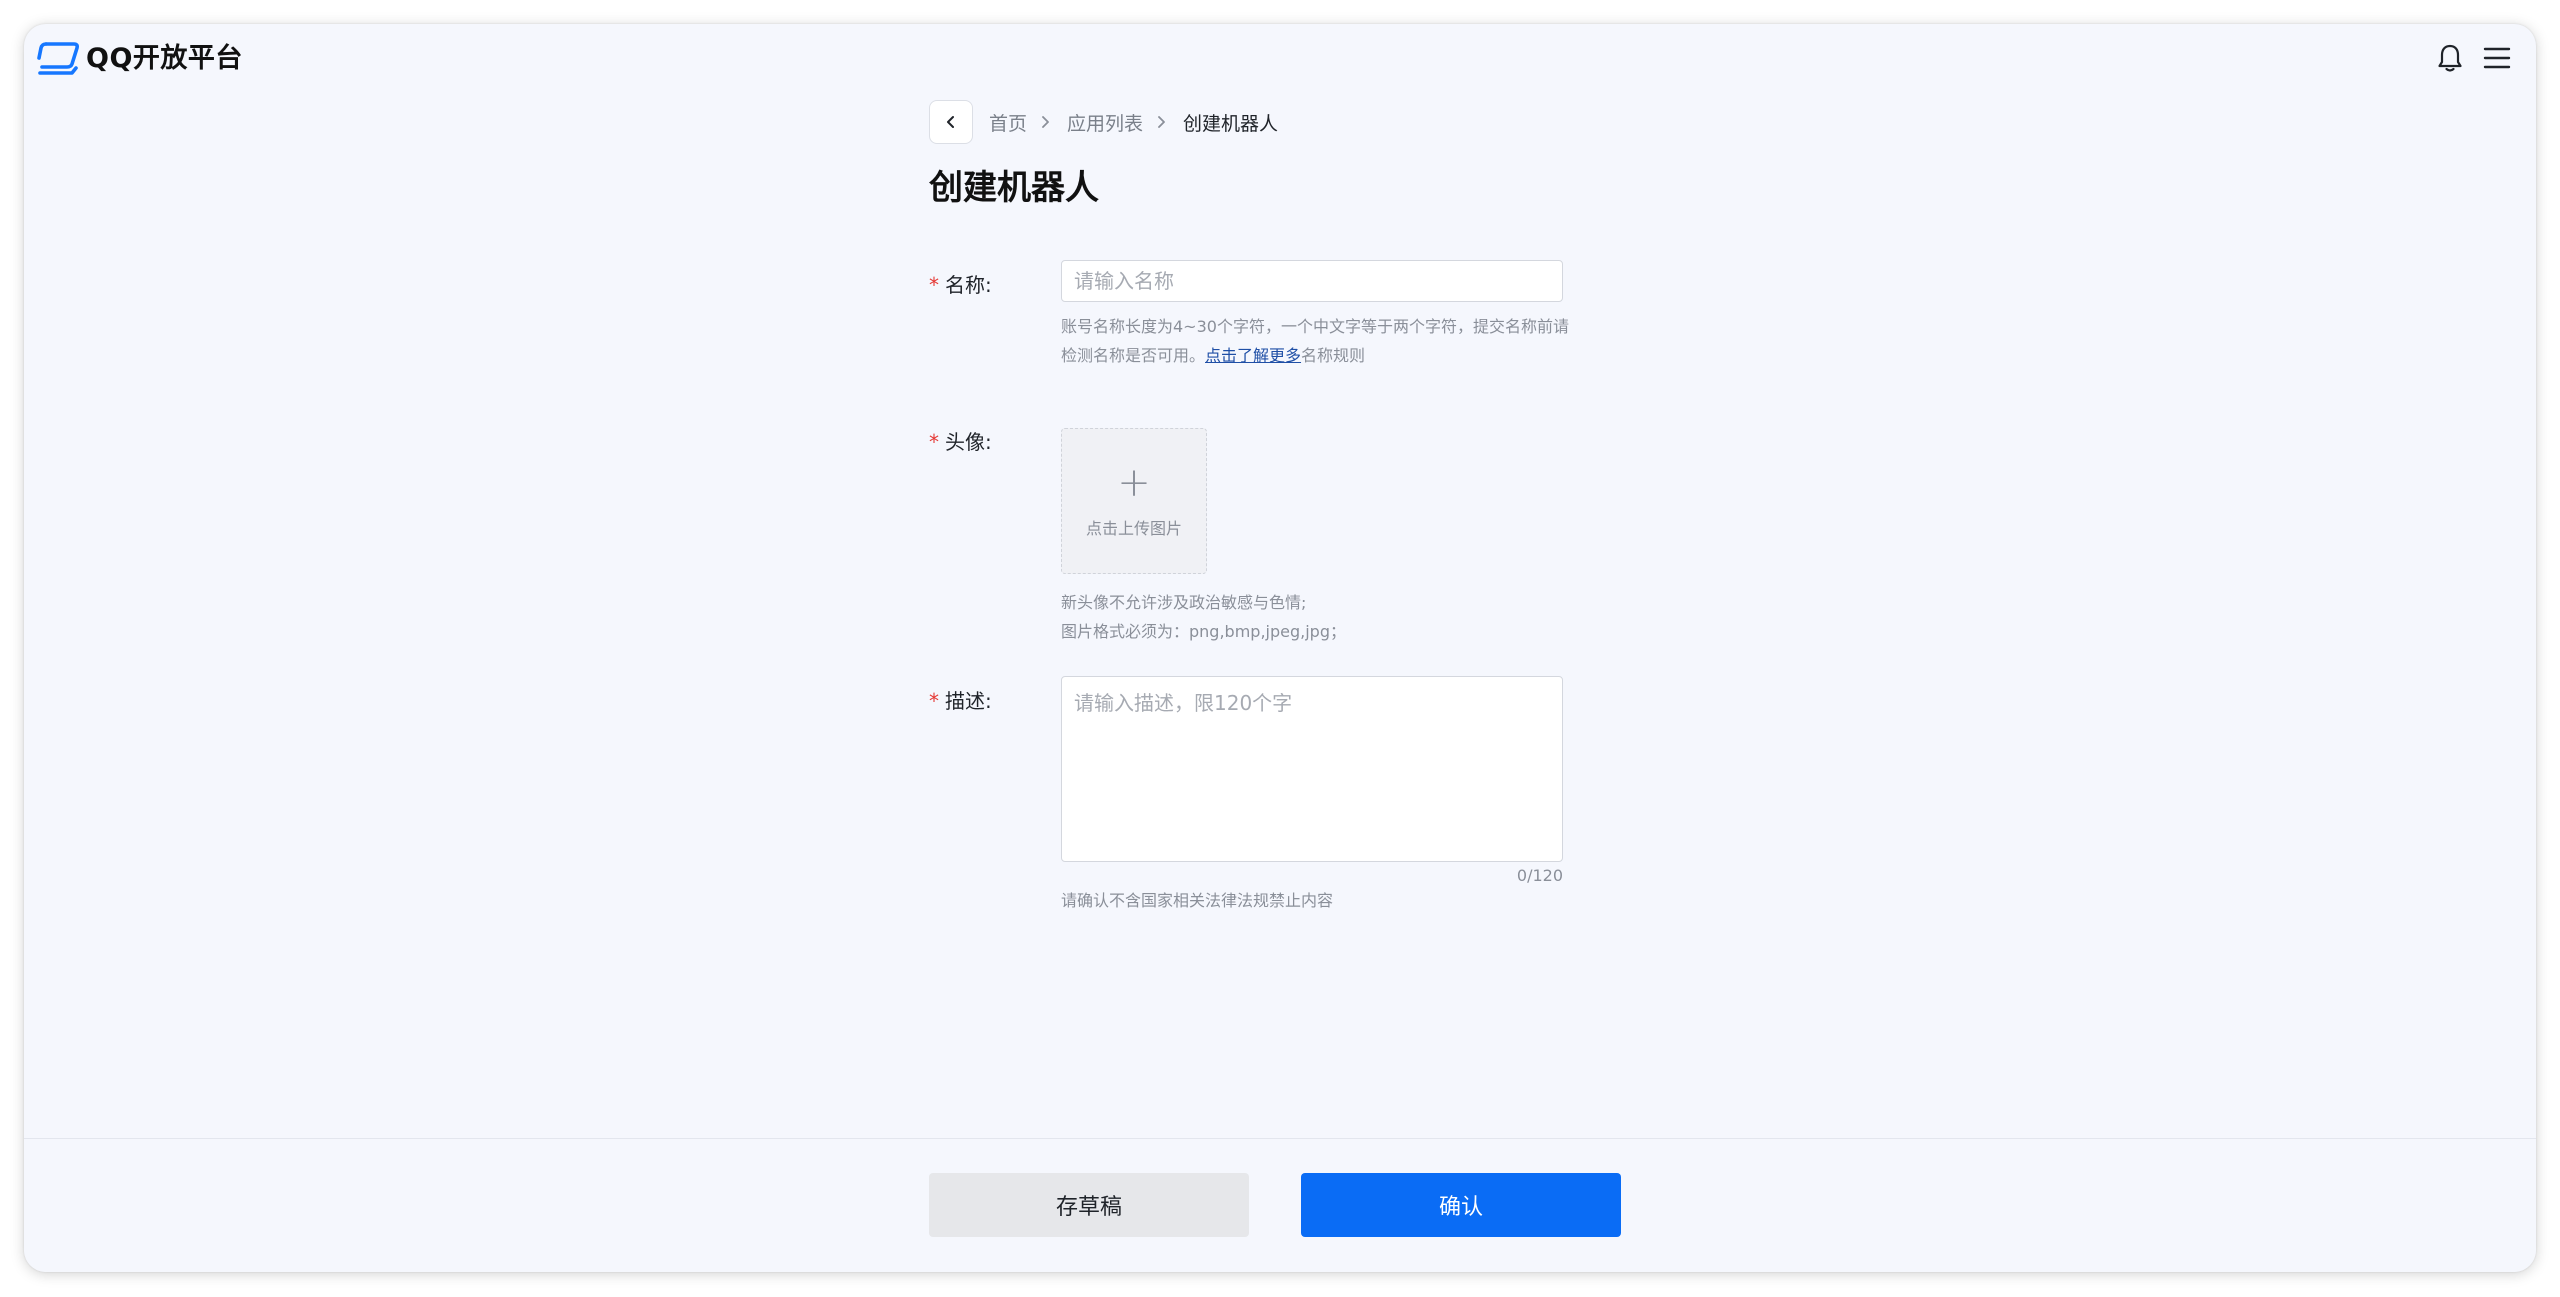 The width and height of the screenshot is (2560, 1297). I want to click on top-bar: QQ开放平台, so click(1280, 57).